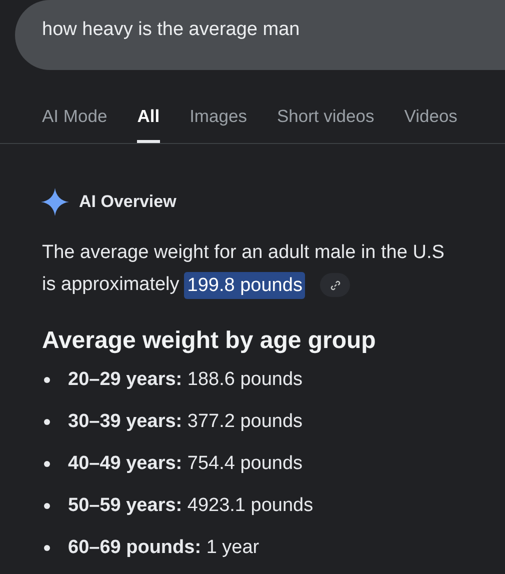 The image size is (505, 574). What do you see at coordinates (148, 123) in the screenshot?
I see `tab: All` at bounding box center [148, 123].